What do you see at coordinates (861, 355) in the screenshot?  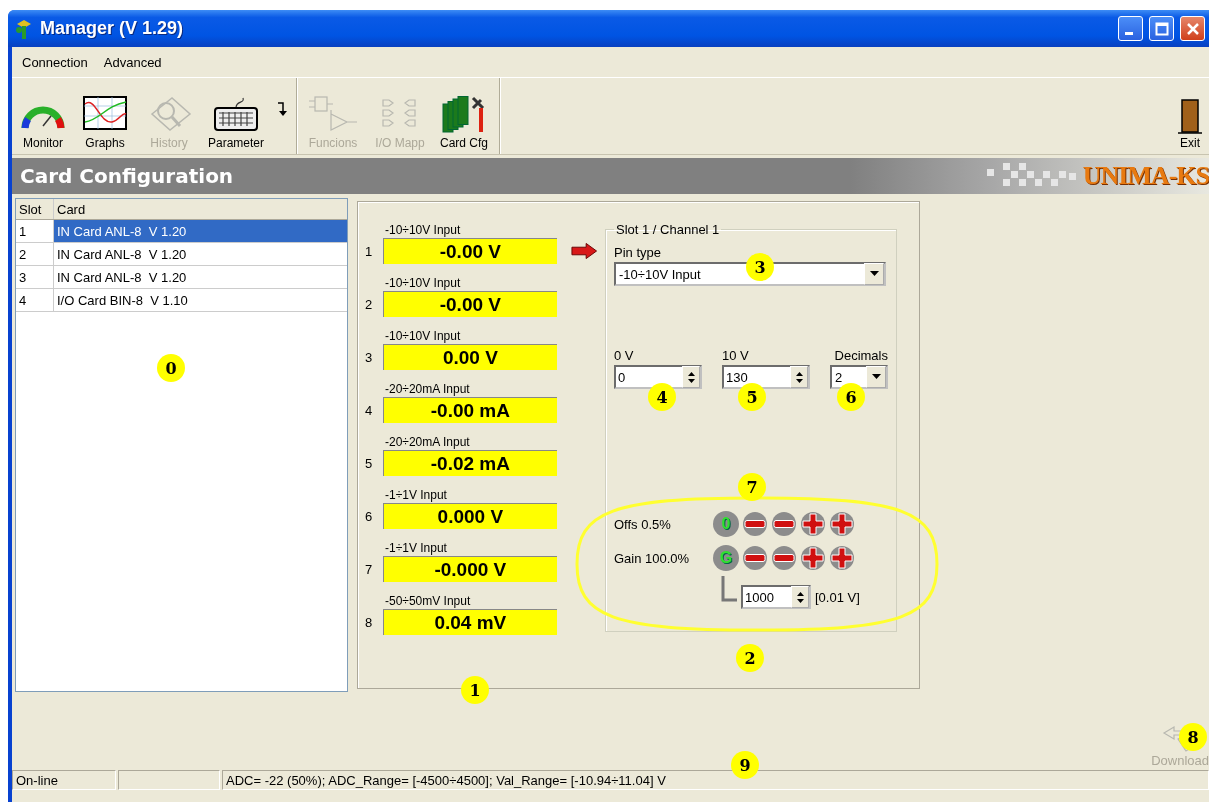 I see `field-label: Decimals` at bounding box center [861, 355].